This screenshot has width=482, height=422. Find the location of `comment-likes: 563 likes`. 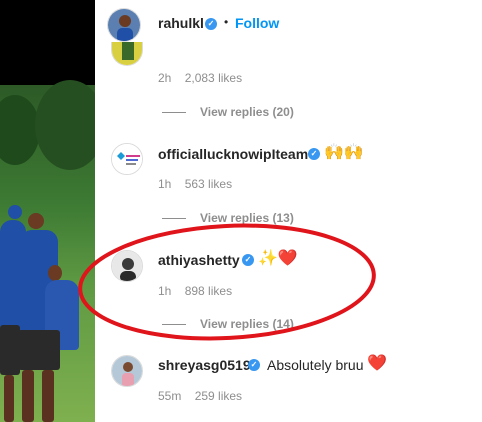

comment-likes: 563 likes is located at coordinates (208, 184).